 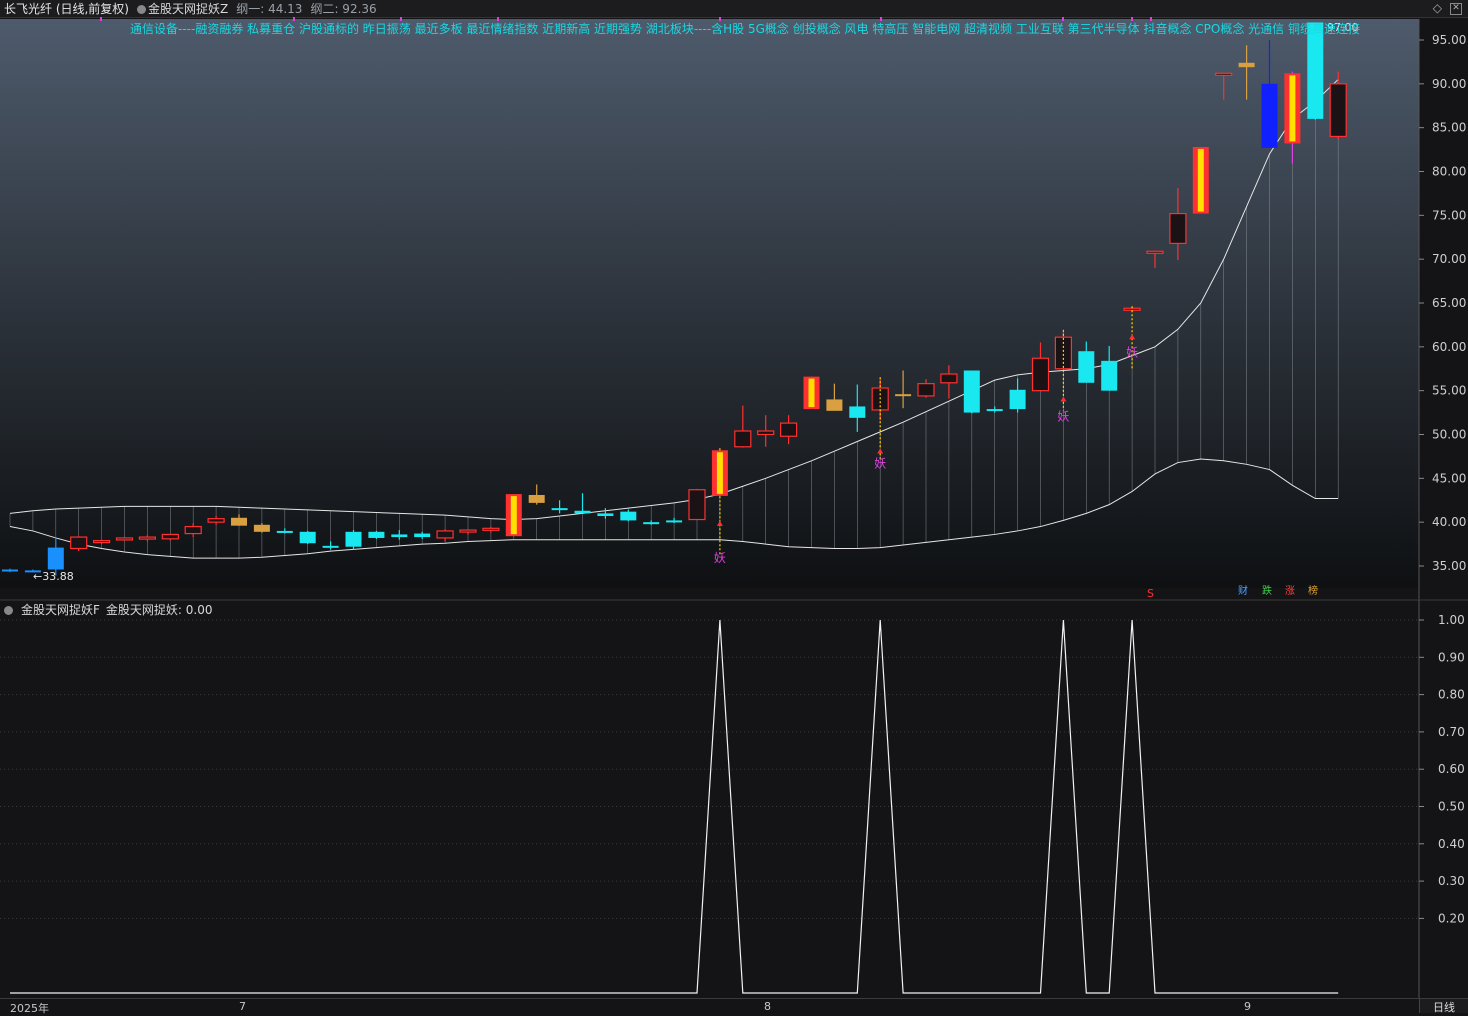 I want to click on badge-rise: 涨, so click(x=1290, y=591).